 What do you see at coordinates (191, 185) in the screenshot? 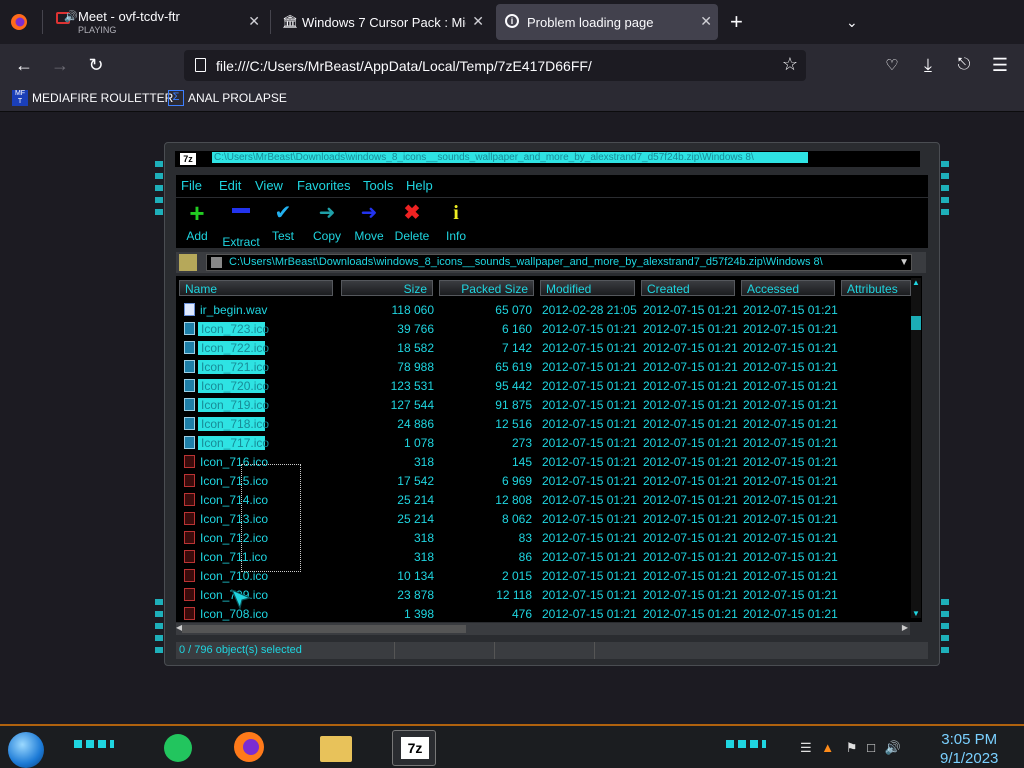
I see `menu-file: File` at bounding box center [191, 185].